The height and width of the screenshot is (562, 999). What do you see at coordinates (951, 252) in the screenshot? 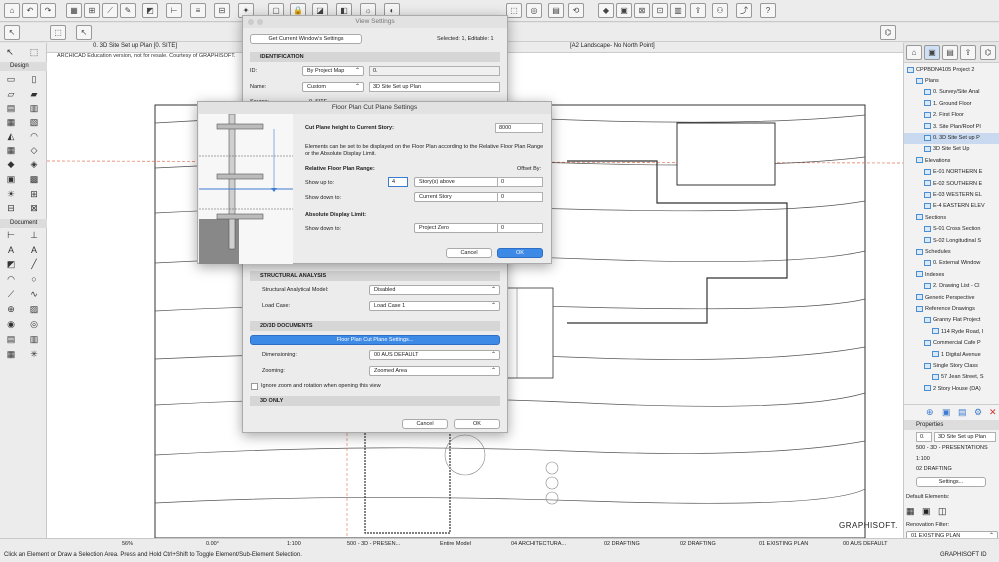
I see `nav-item: Schedules` at bounding box center [951, 252].